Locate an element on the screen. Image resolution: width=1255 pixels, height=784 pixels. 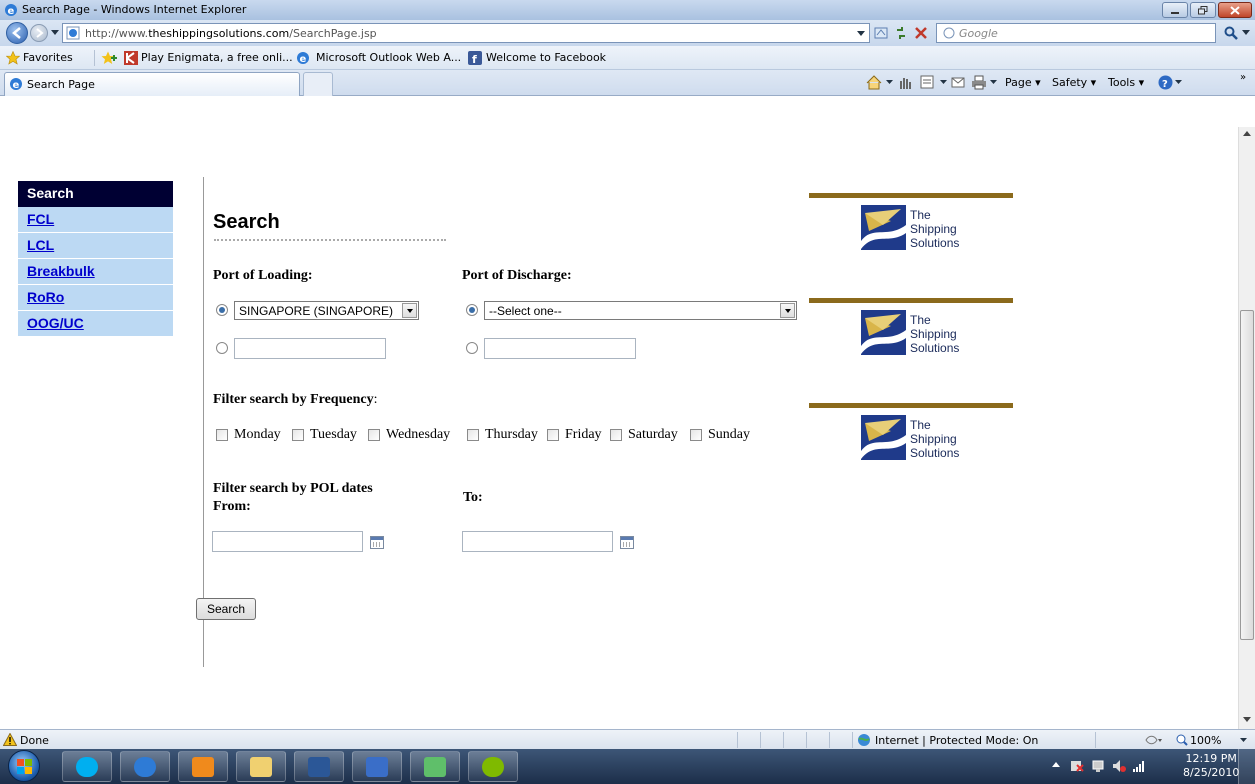
remote-desktop-icon is located at coordinates (377, 767).